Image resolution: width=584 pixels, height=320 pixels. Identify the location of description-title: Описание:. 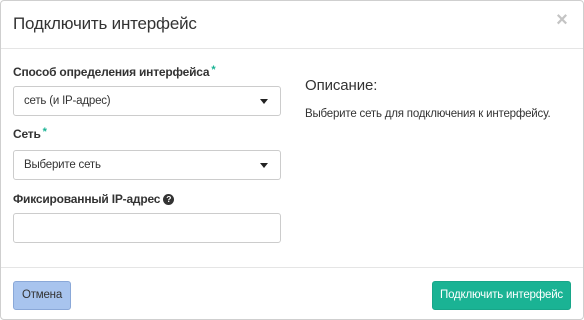
(341, 85).